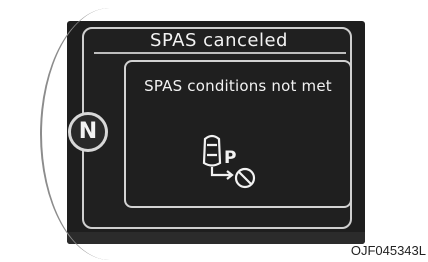 This screenshot has height=262, width=428. I want to click on spas-status-title: SPAS canceled, so click(219, 40).